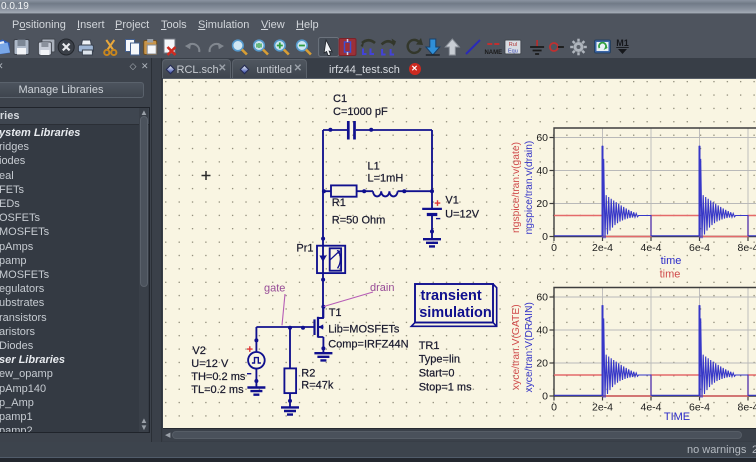 The width and height of the screenshot is (756, 462). Describe the element at coordinates (304, 249) in the screenshot. I see `svg-text: Pr1` at that location.